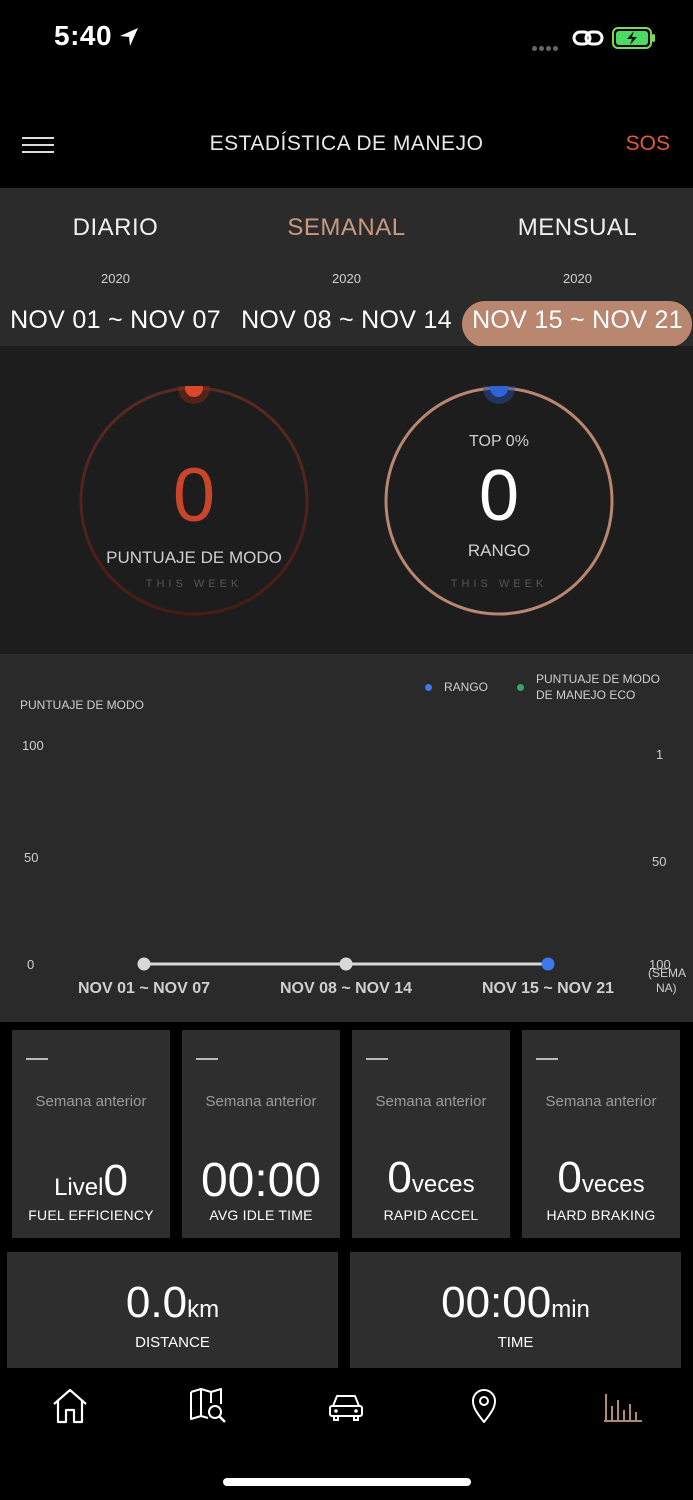 This screenshot has height=1500, width=693. Describe the element at coordinates (261, 1180) in the screenshot. I see `avg-idle-time-value: 00:00` at that location.